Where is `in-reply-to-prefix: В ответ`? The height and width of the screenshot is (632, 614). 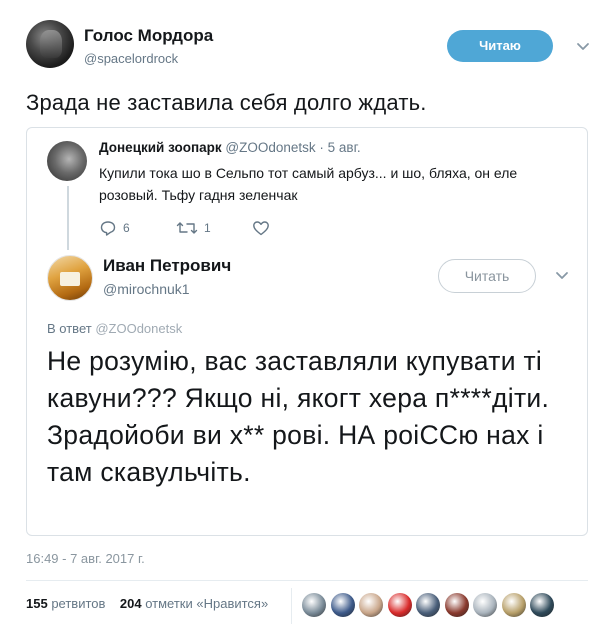
in-reply-to-prefix: В ответ is located at coordinates (69, 328).